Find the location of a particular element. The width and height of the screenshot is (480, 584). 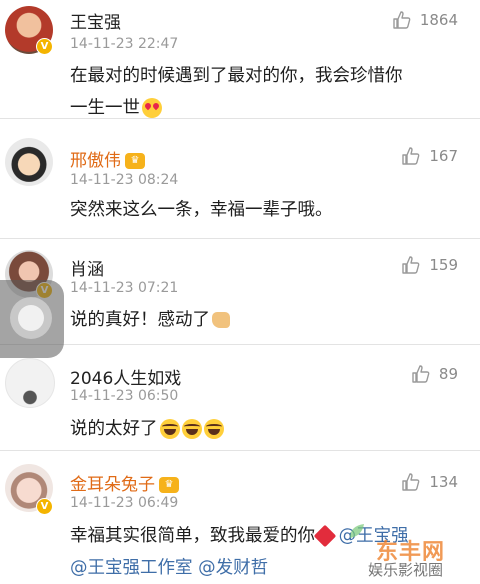

comment-text-fragment: 幸福其实很简单，致我最爱的你 is located at coordinates (192, 536).